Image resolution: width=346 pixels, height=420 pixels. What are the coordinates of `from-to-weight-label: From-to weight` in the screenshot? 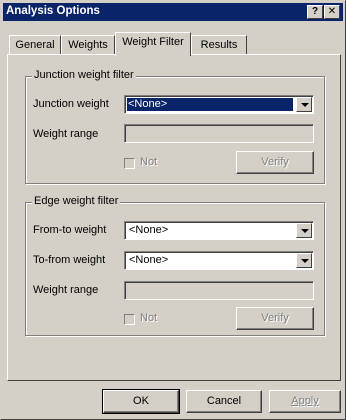 It's located at (70, 230).